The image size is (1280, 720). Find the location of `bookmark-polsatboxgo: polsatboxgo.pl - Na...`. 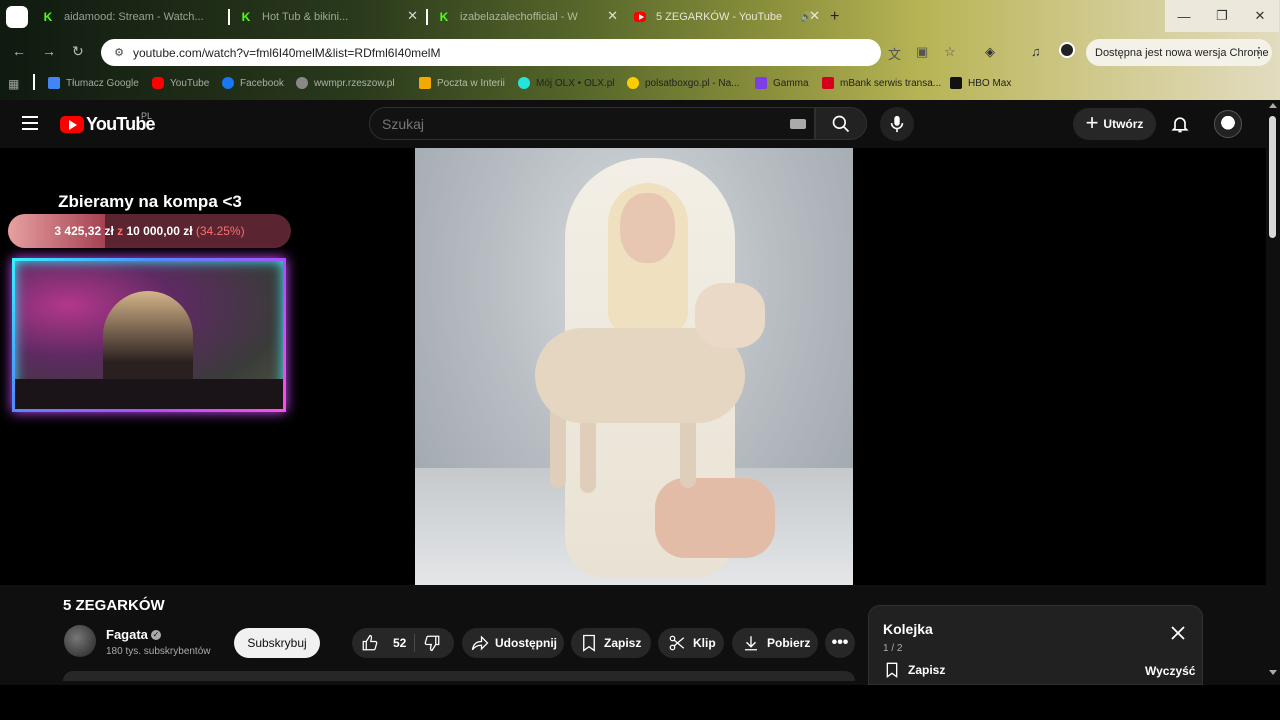

bookmark-polsatboxgo: polsatboxgo.pl - Na... is located at coordinates (683, 83).